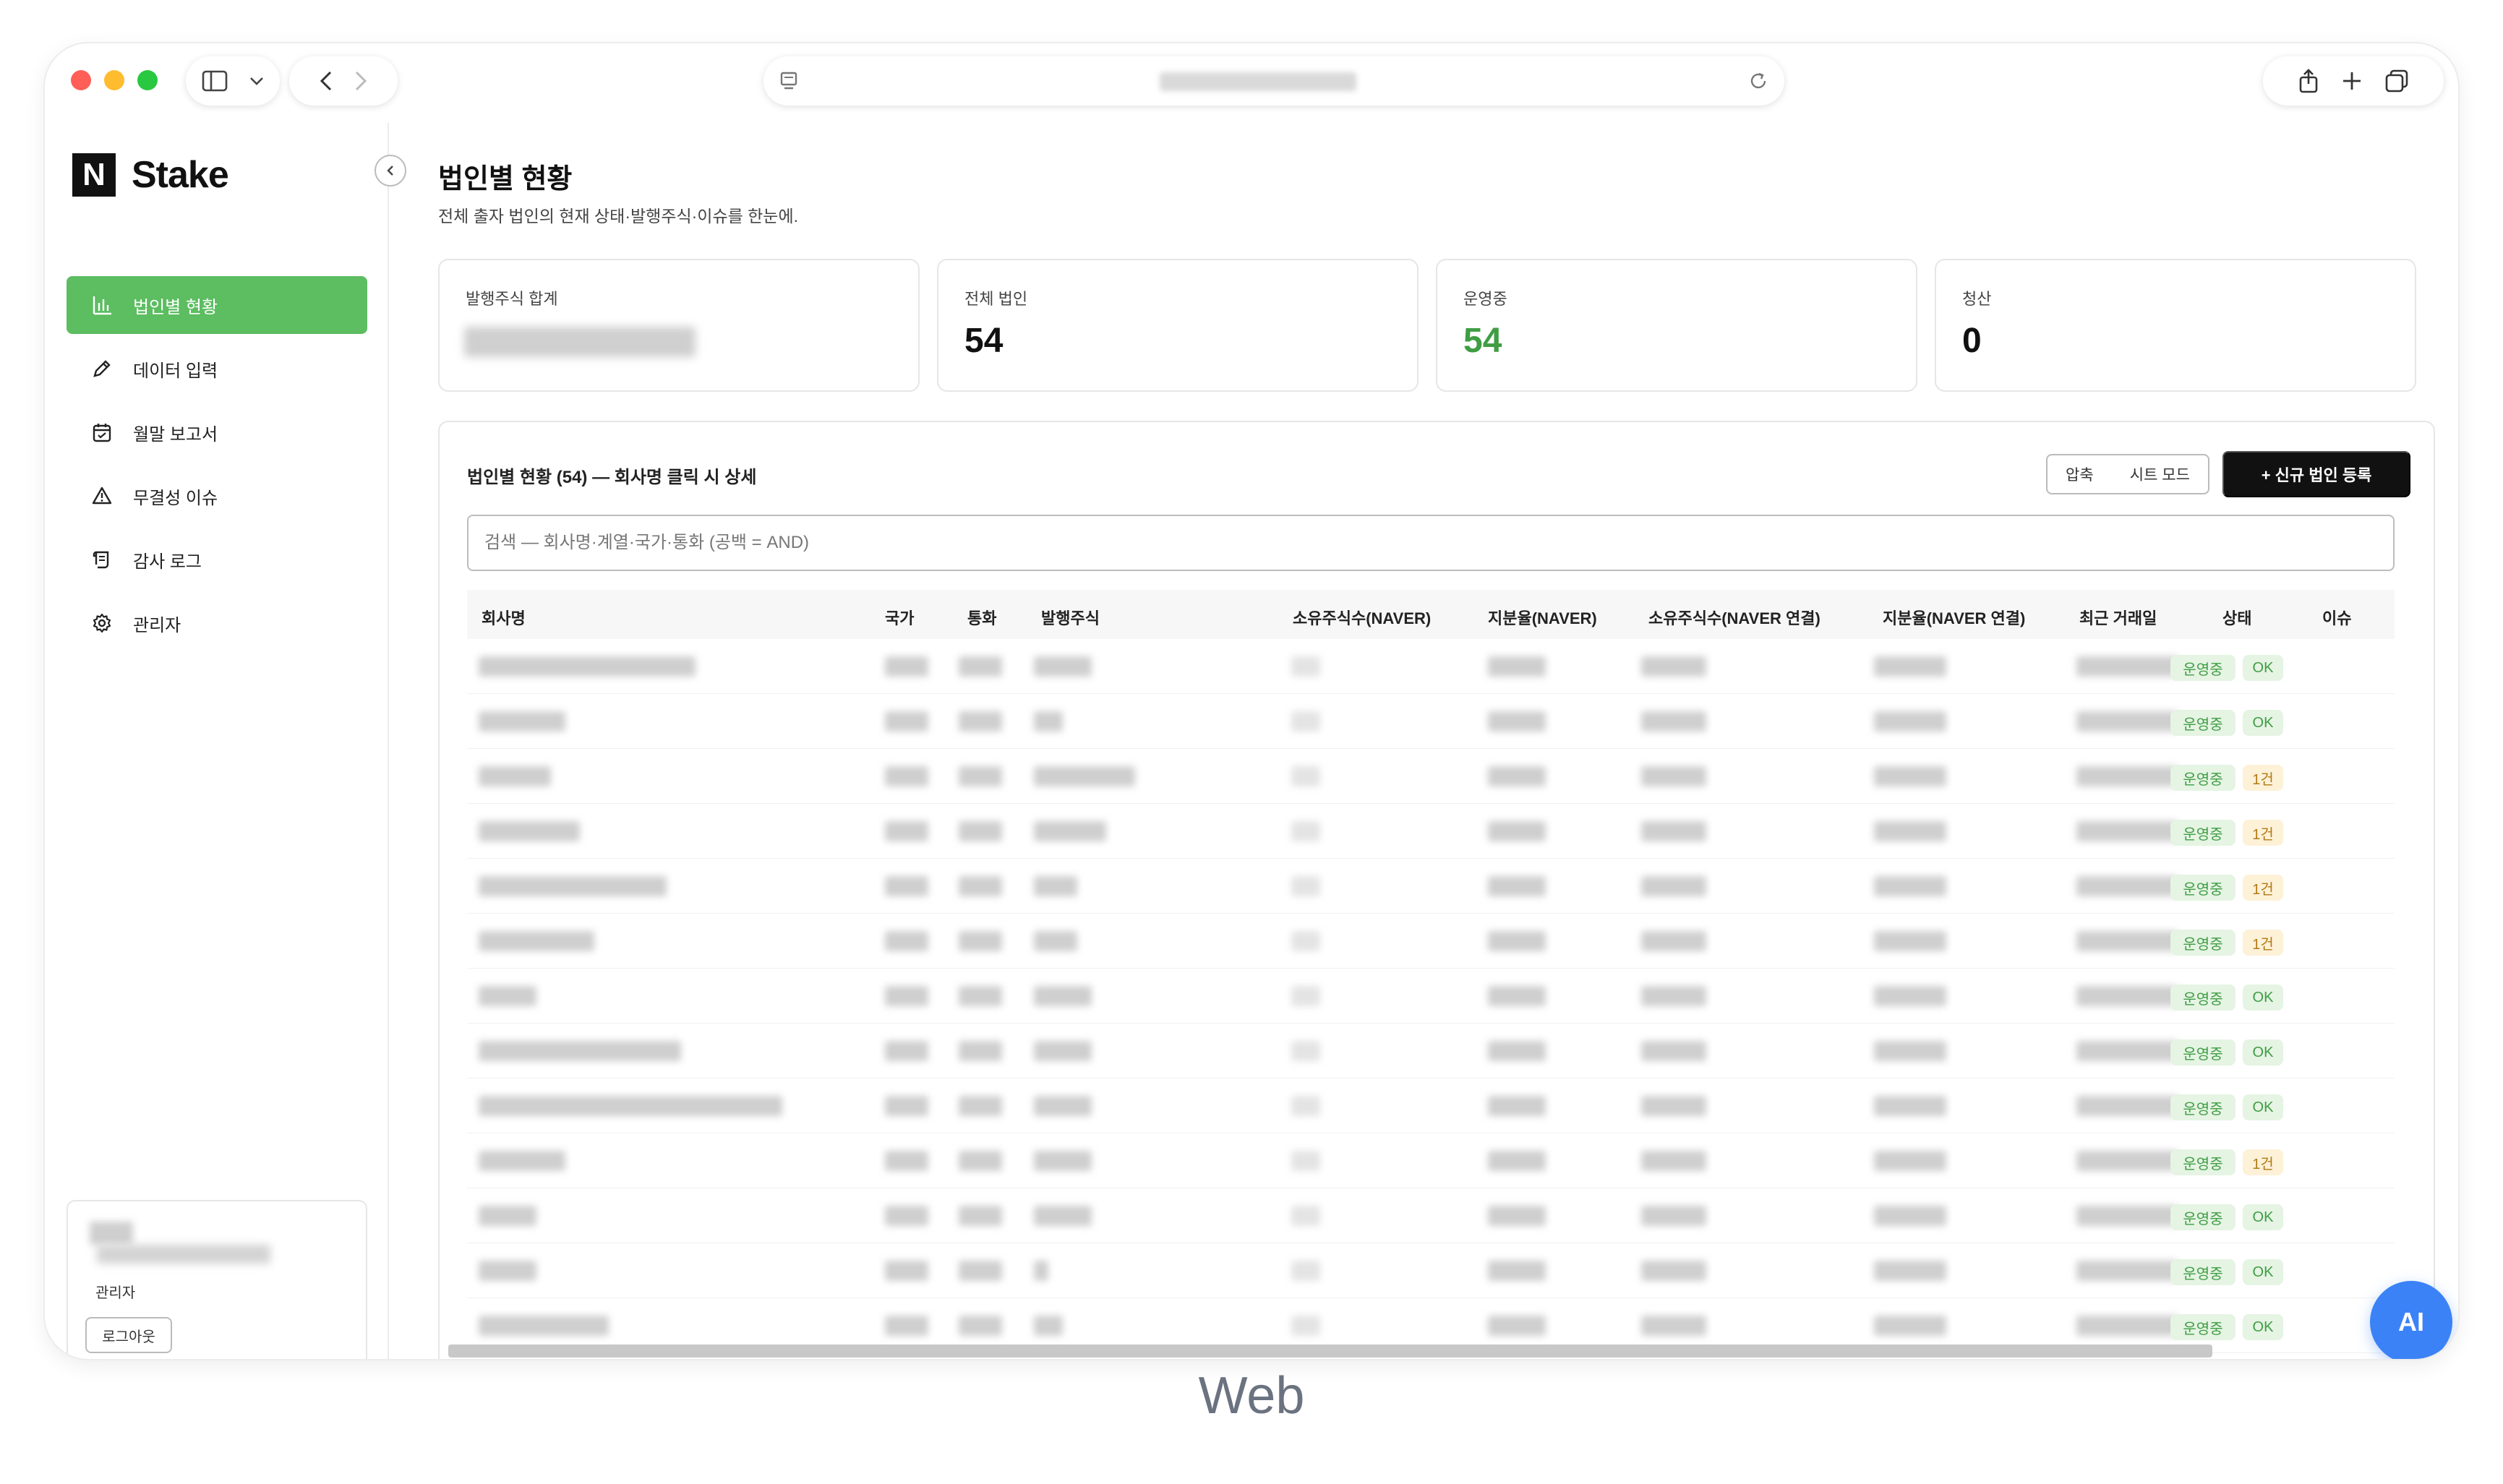  I want to click on column-header: 소유주식수(NAVER 연결), so click(1734, 617).